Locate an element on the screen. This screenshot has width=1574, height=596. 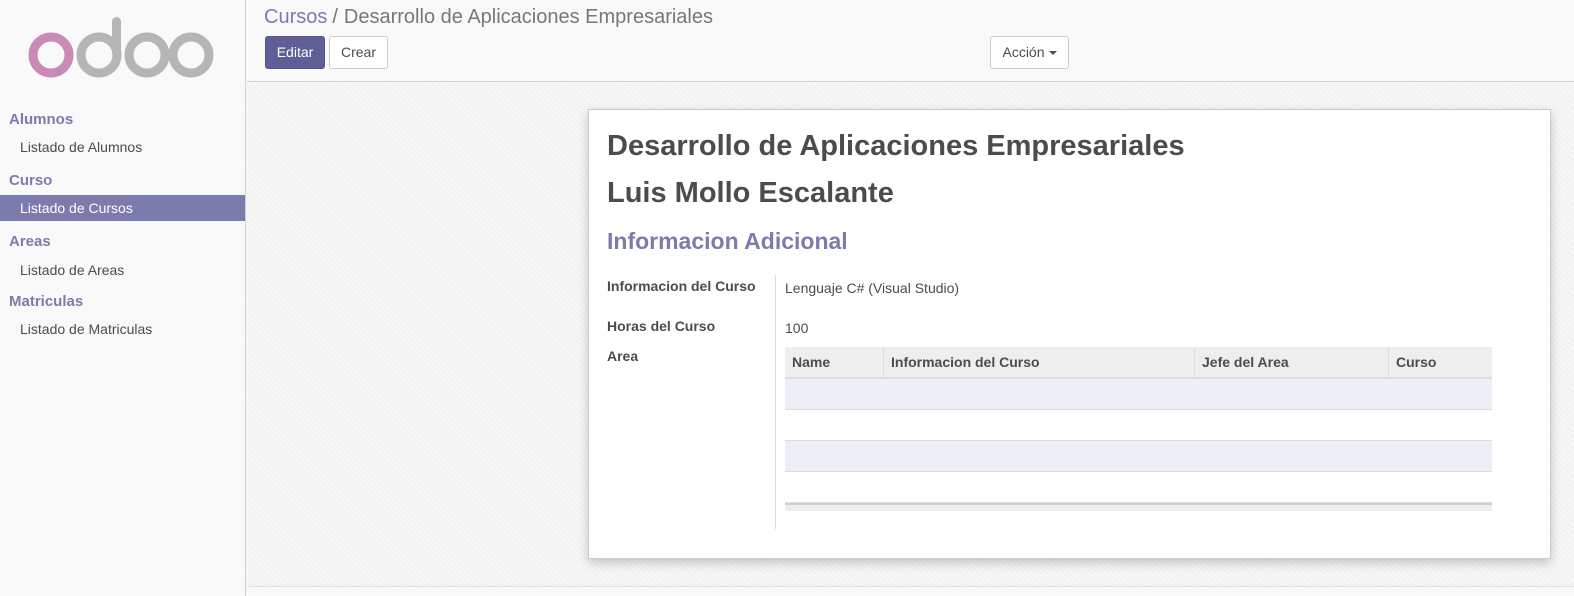
bottom-border is located at coordinates (910, 591).